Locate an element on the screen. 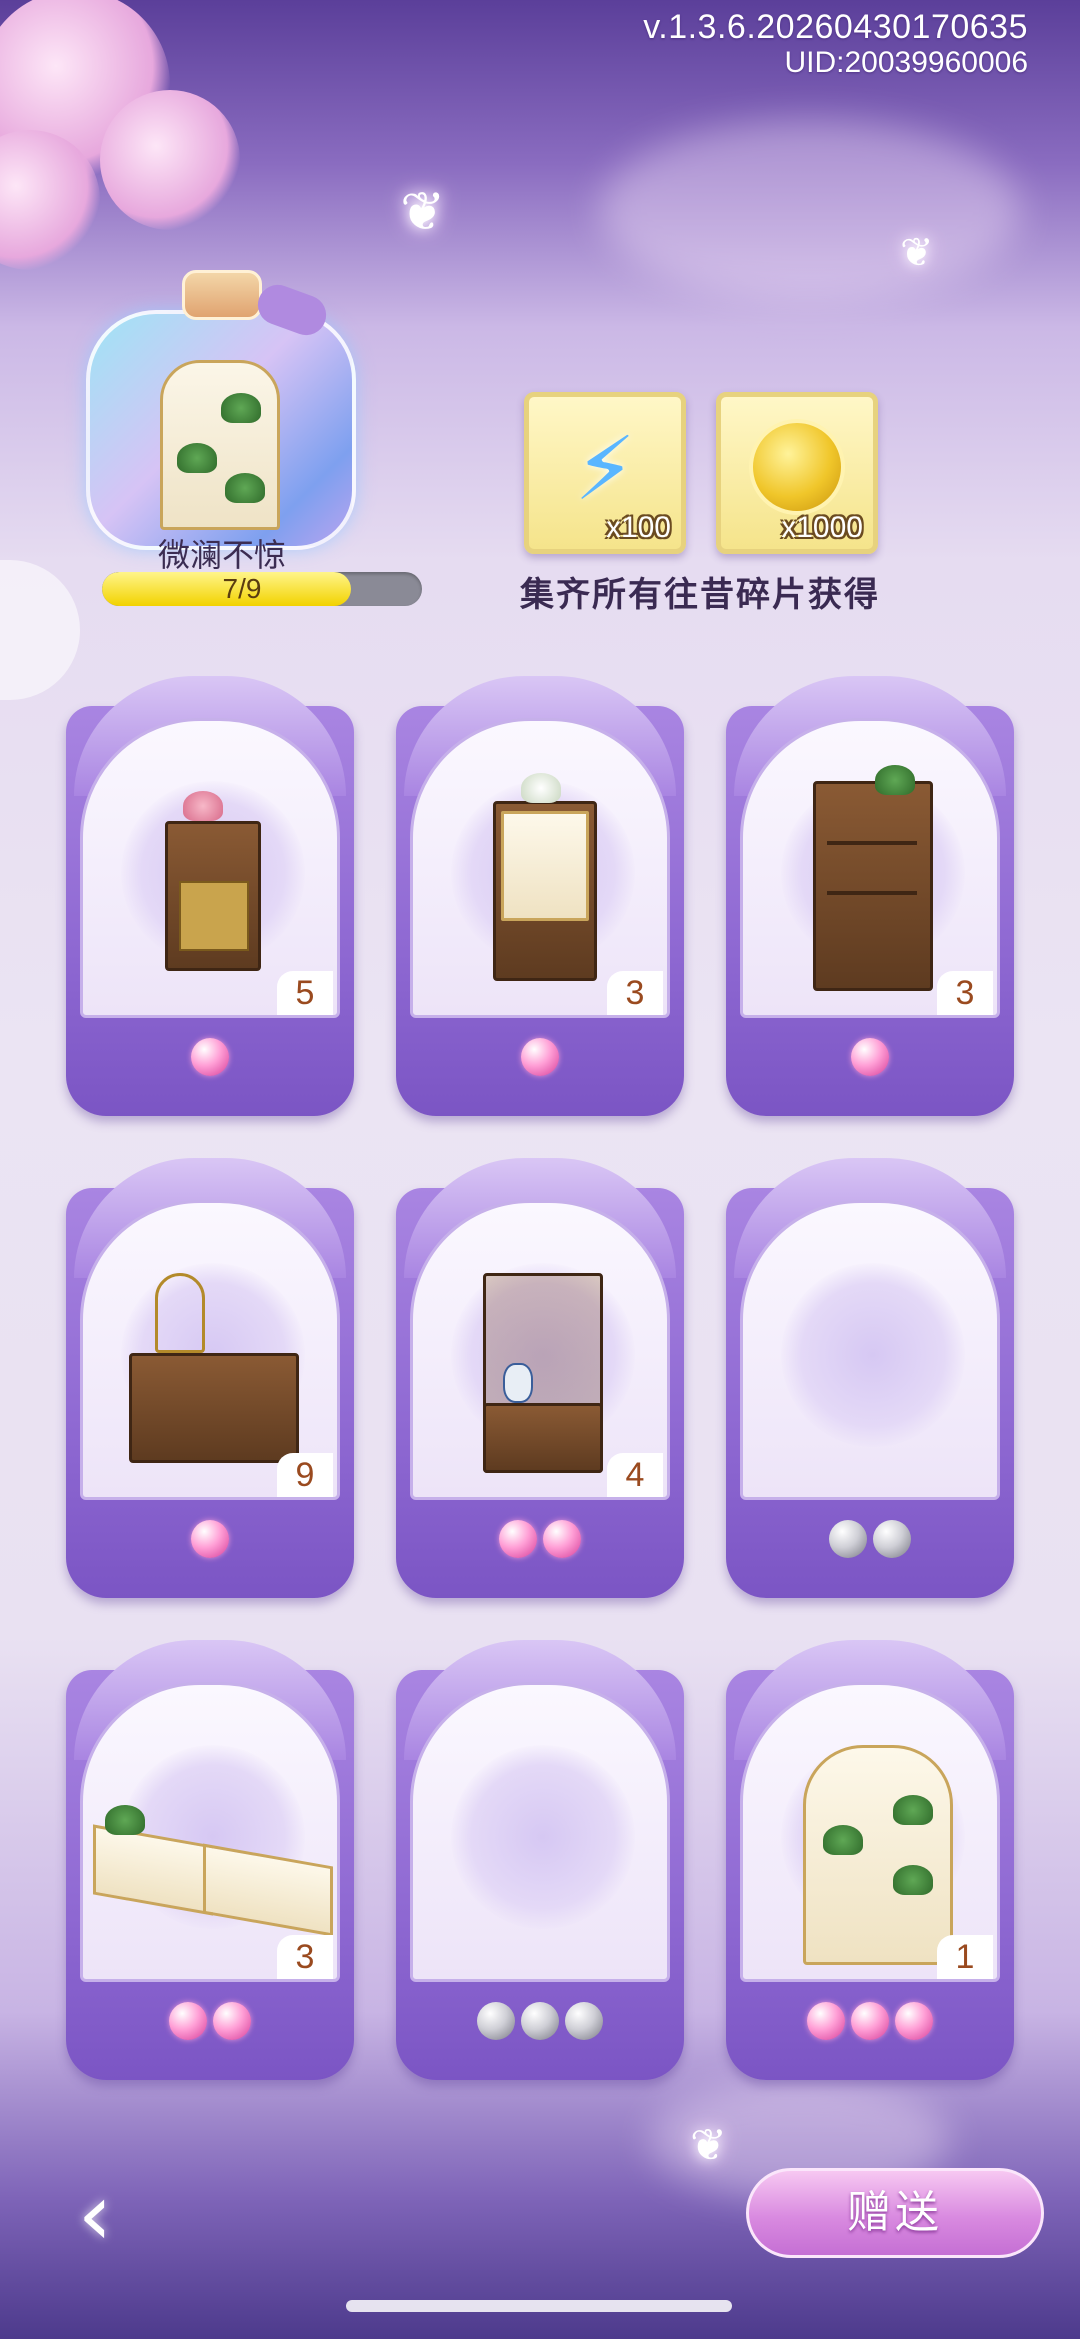 This screenshot has height=2339, width=1080. uid-text: UID:20039960006 is located at coordinates (906, 62).